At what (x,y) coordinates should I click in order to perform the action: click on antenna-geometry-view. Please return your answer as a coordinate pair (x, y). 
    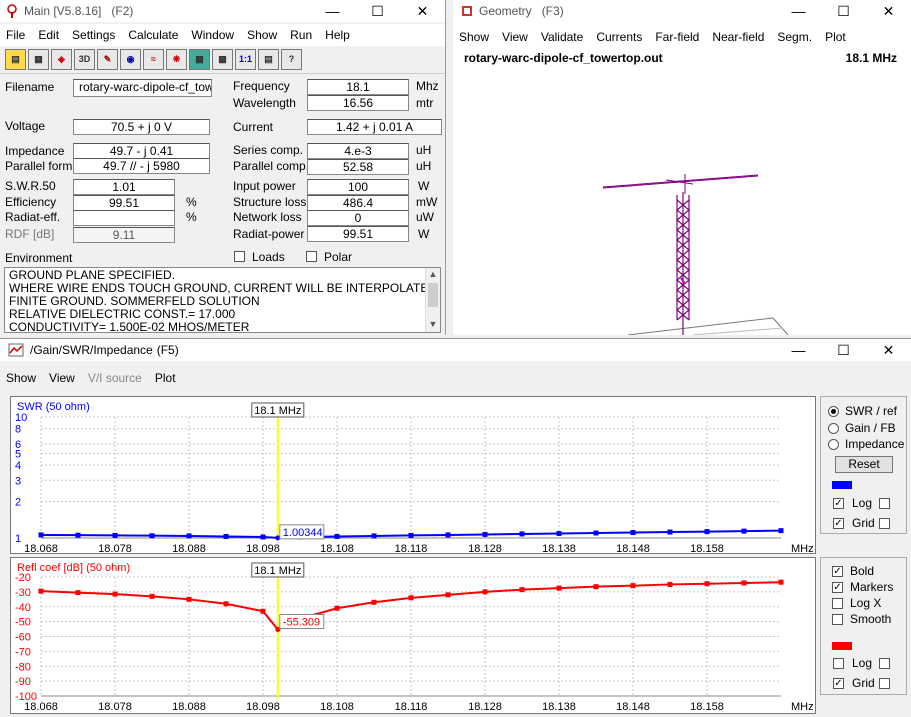
    Looking at the image, I should click on (682, 242).